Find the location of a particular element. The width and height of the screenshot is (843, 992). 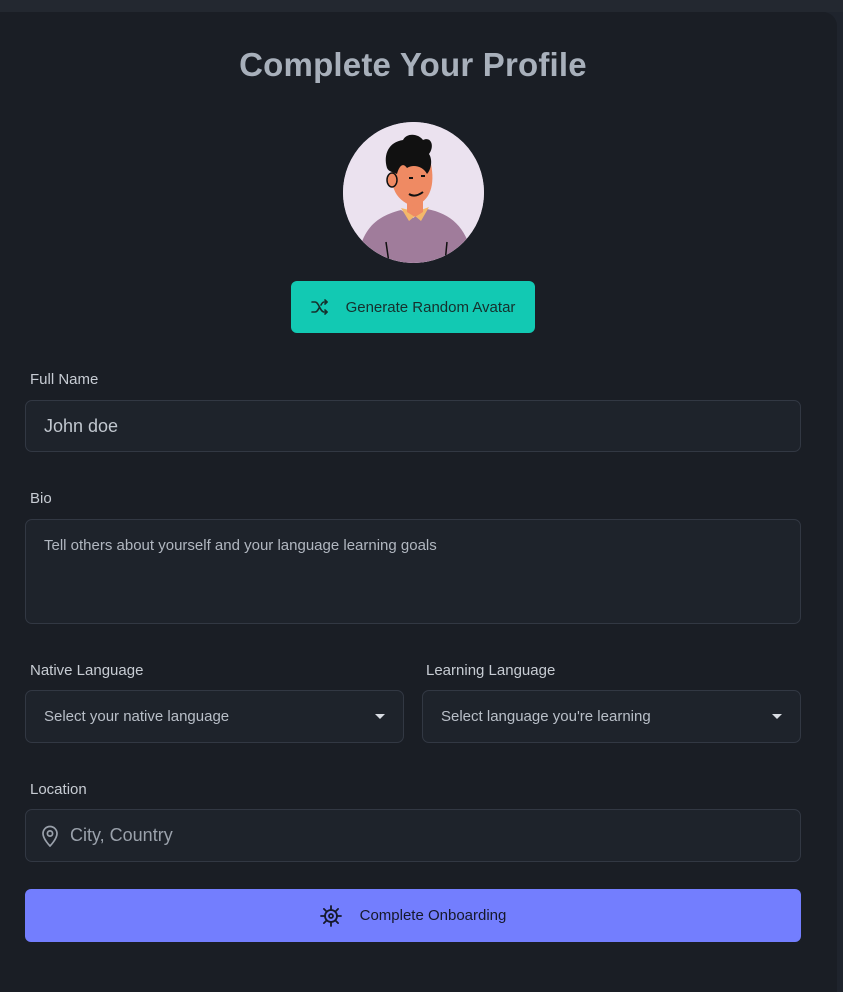

avatar-illustration is located at coordinates (413, 192).